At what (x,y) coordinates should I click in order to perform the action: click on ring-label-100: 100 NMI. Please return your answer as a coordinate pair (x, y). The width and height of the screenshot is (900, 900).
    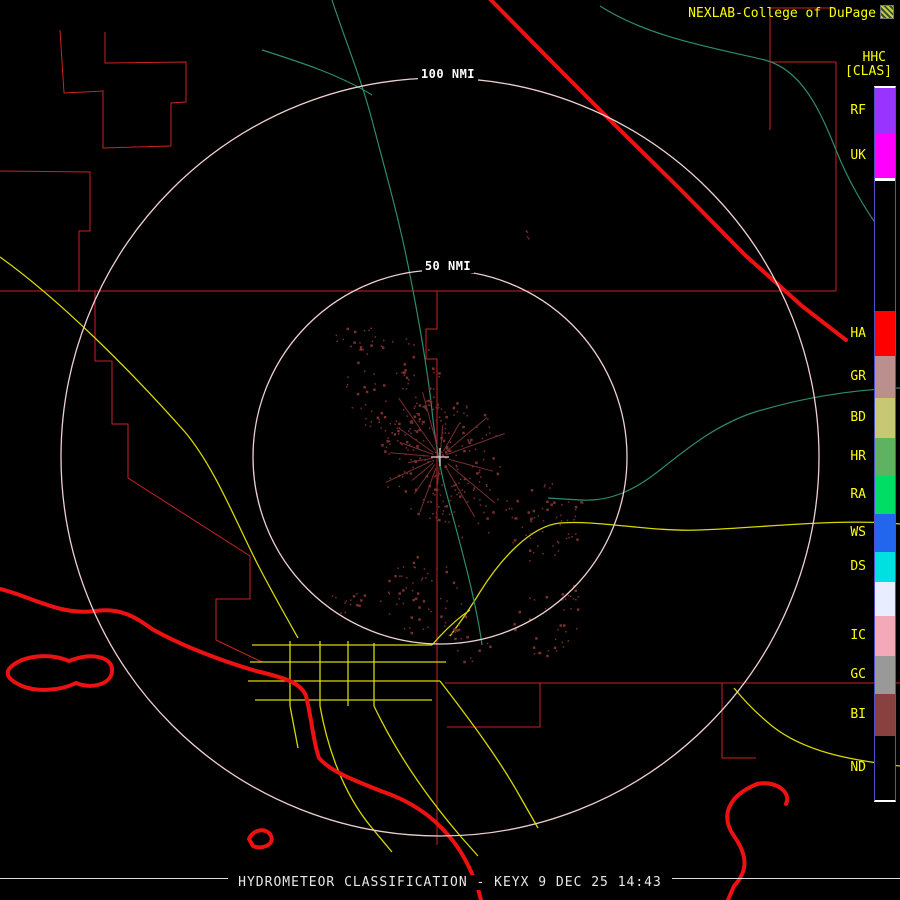
    Looking at the image, I should click on (448, 74).